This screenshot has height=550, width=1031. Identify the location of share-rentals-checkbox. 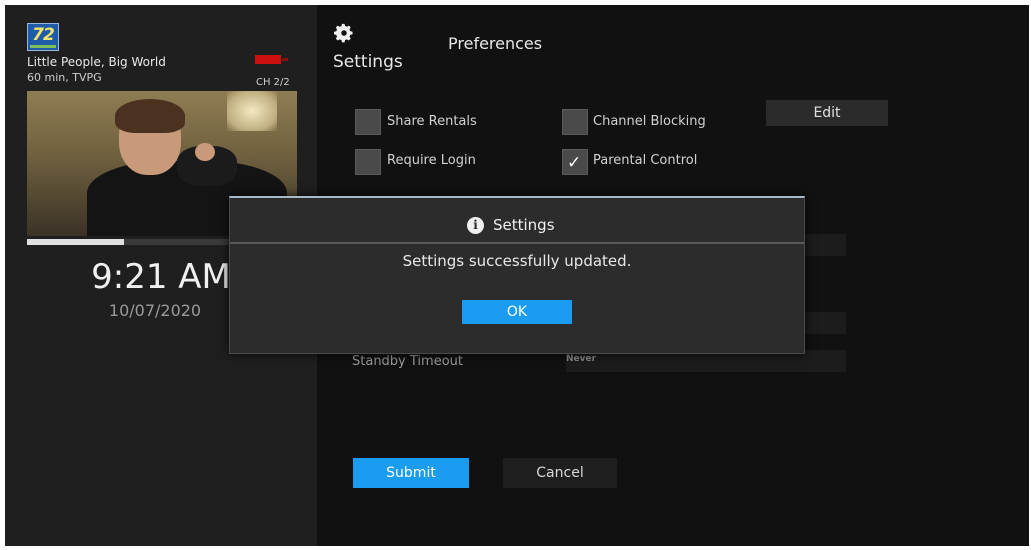
(368, 122).